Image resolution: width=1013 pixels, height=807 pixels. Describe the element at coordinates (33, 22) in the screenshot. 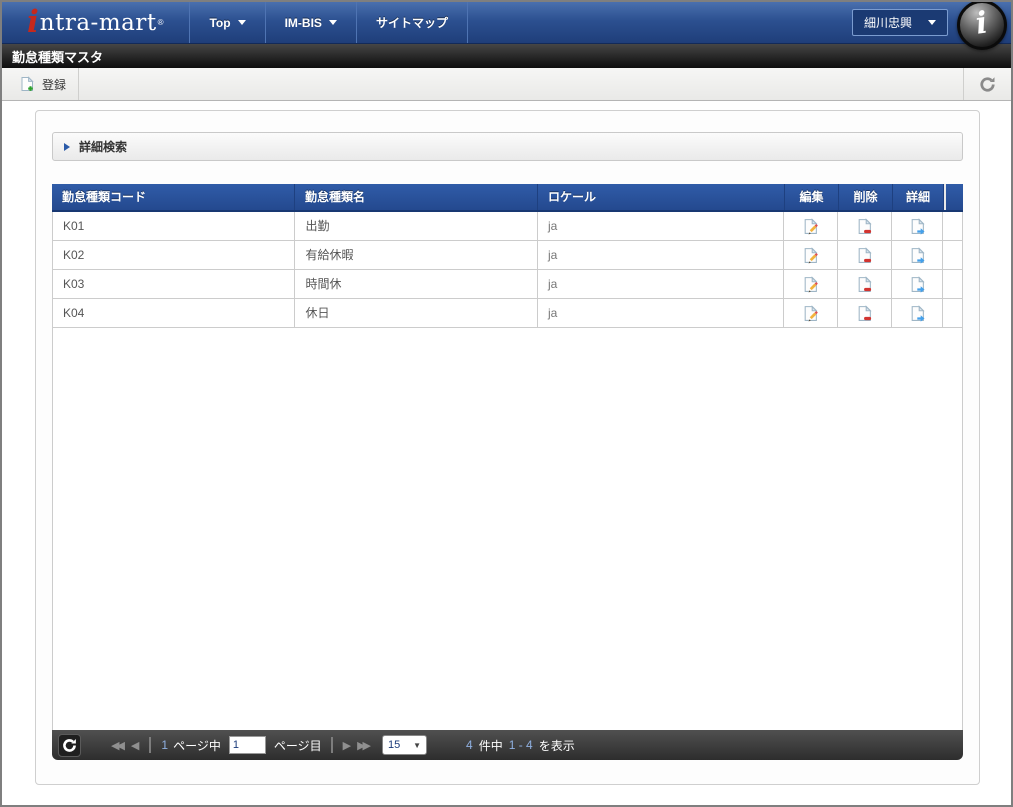

I see `logo-i-swirl: i` at that location.